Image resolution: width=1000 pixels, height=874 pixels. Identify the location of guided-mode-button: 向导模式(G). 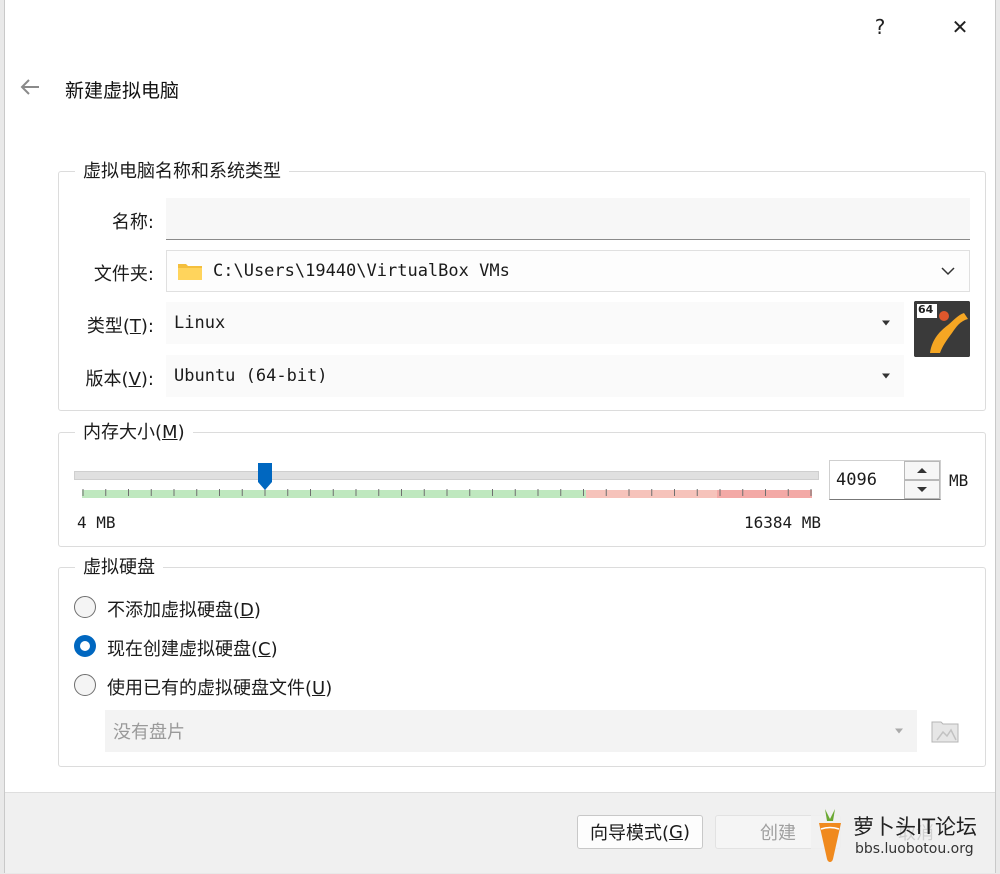
(640, 832).